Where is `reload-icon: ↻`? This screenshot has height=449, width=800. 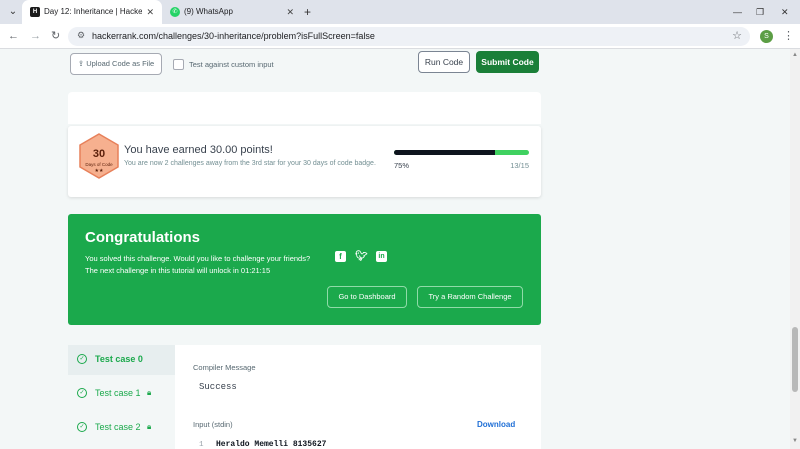
reload-icon: ↻ is located at coordinates (55, 36).